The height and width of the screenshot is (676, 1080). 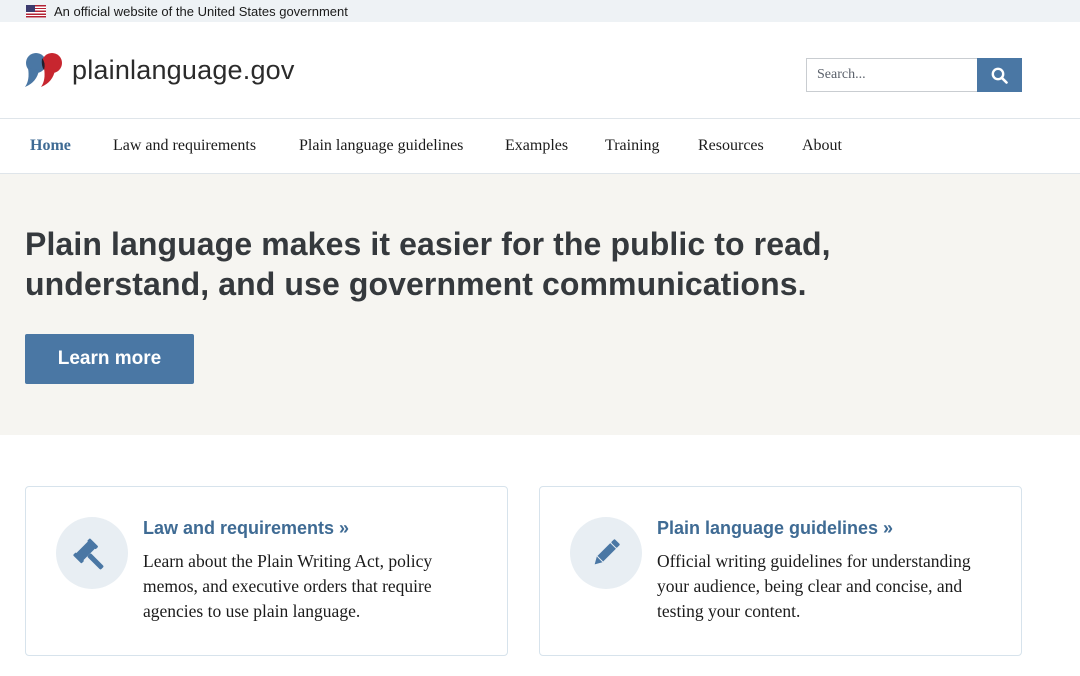 I want to click on learn-more-button: Learn more, so click(x=109, y=359).